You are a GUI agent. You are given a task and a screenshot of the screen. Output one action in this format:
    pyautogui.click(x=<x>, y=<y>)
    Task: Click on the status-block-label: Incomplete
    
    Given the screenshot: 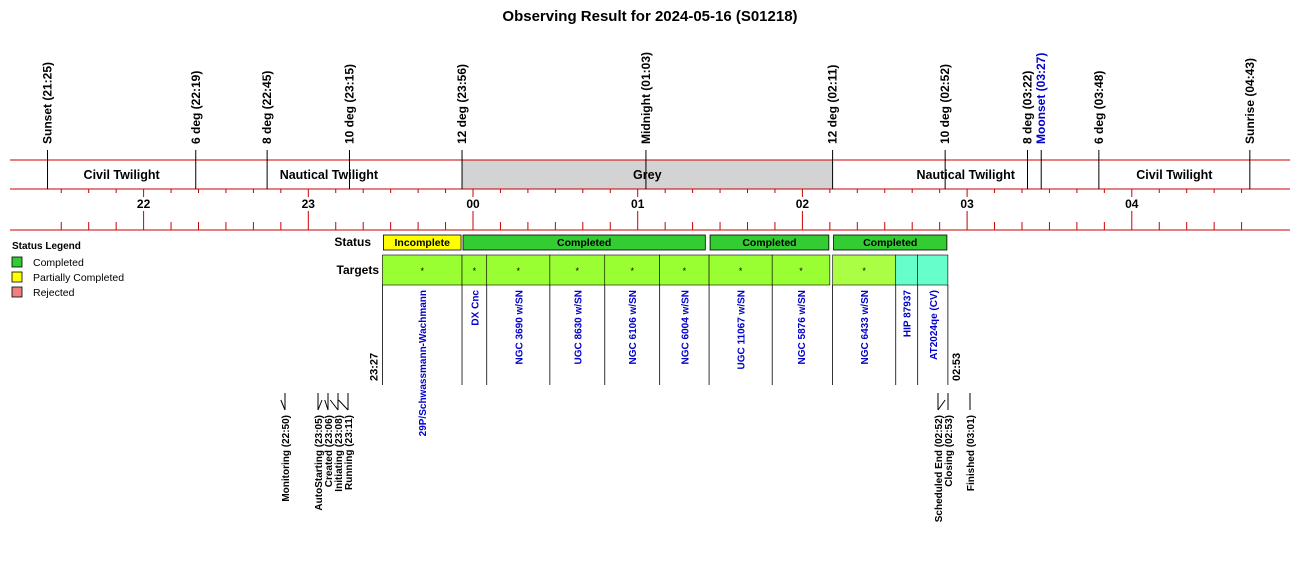 What is the action you would take?
    pyautogui.click(x=422, y=243)
    